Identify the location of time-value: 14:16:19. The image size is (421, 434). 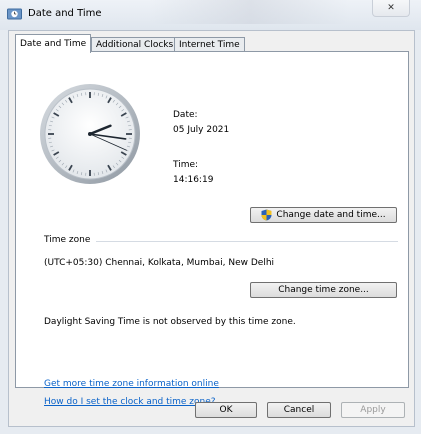
(193, 180).